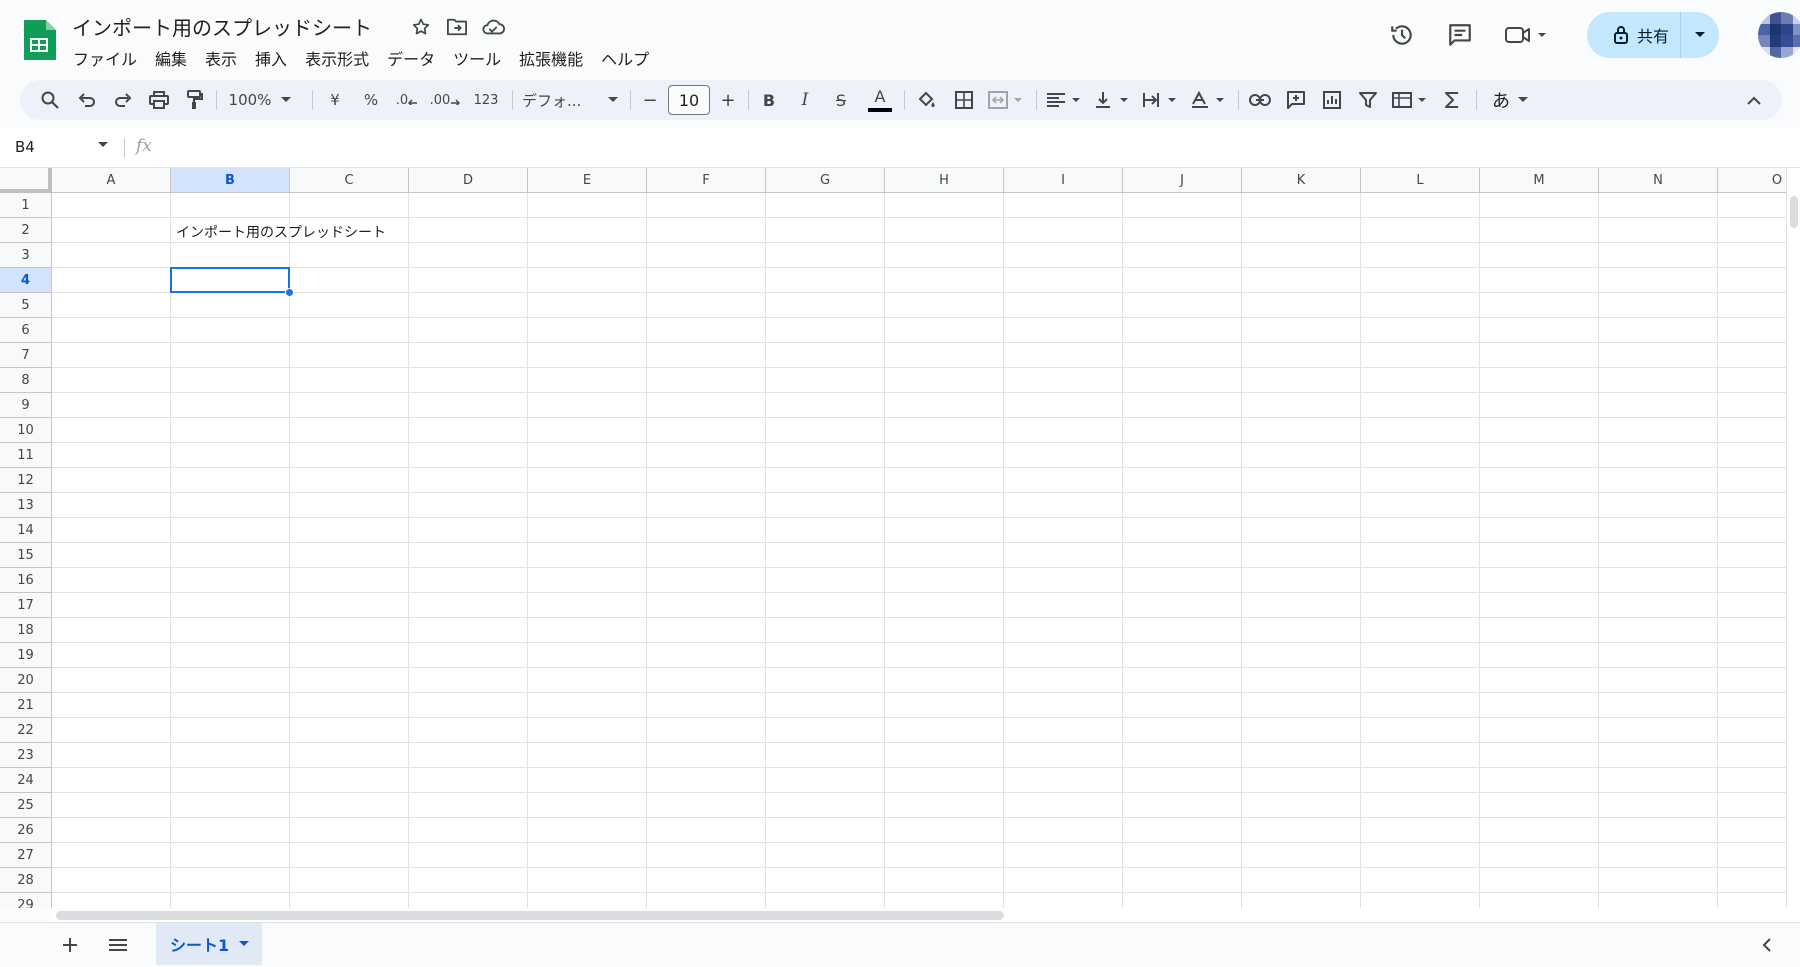  What do you see at coordinates (587, 180) in the screenshot?
I see `column-header-e: E` at bounding box center [587, 180].